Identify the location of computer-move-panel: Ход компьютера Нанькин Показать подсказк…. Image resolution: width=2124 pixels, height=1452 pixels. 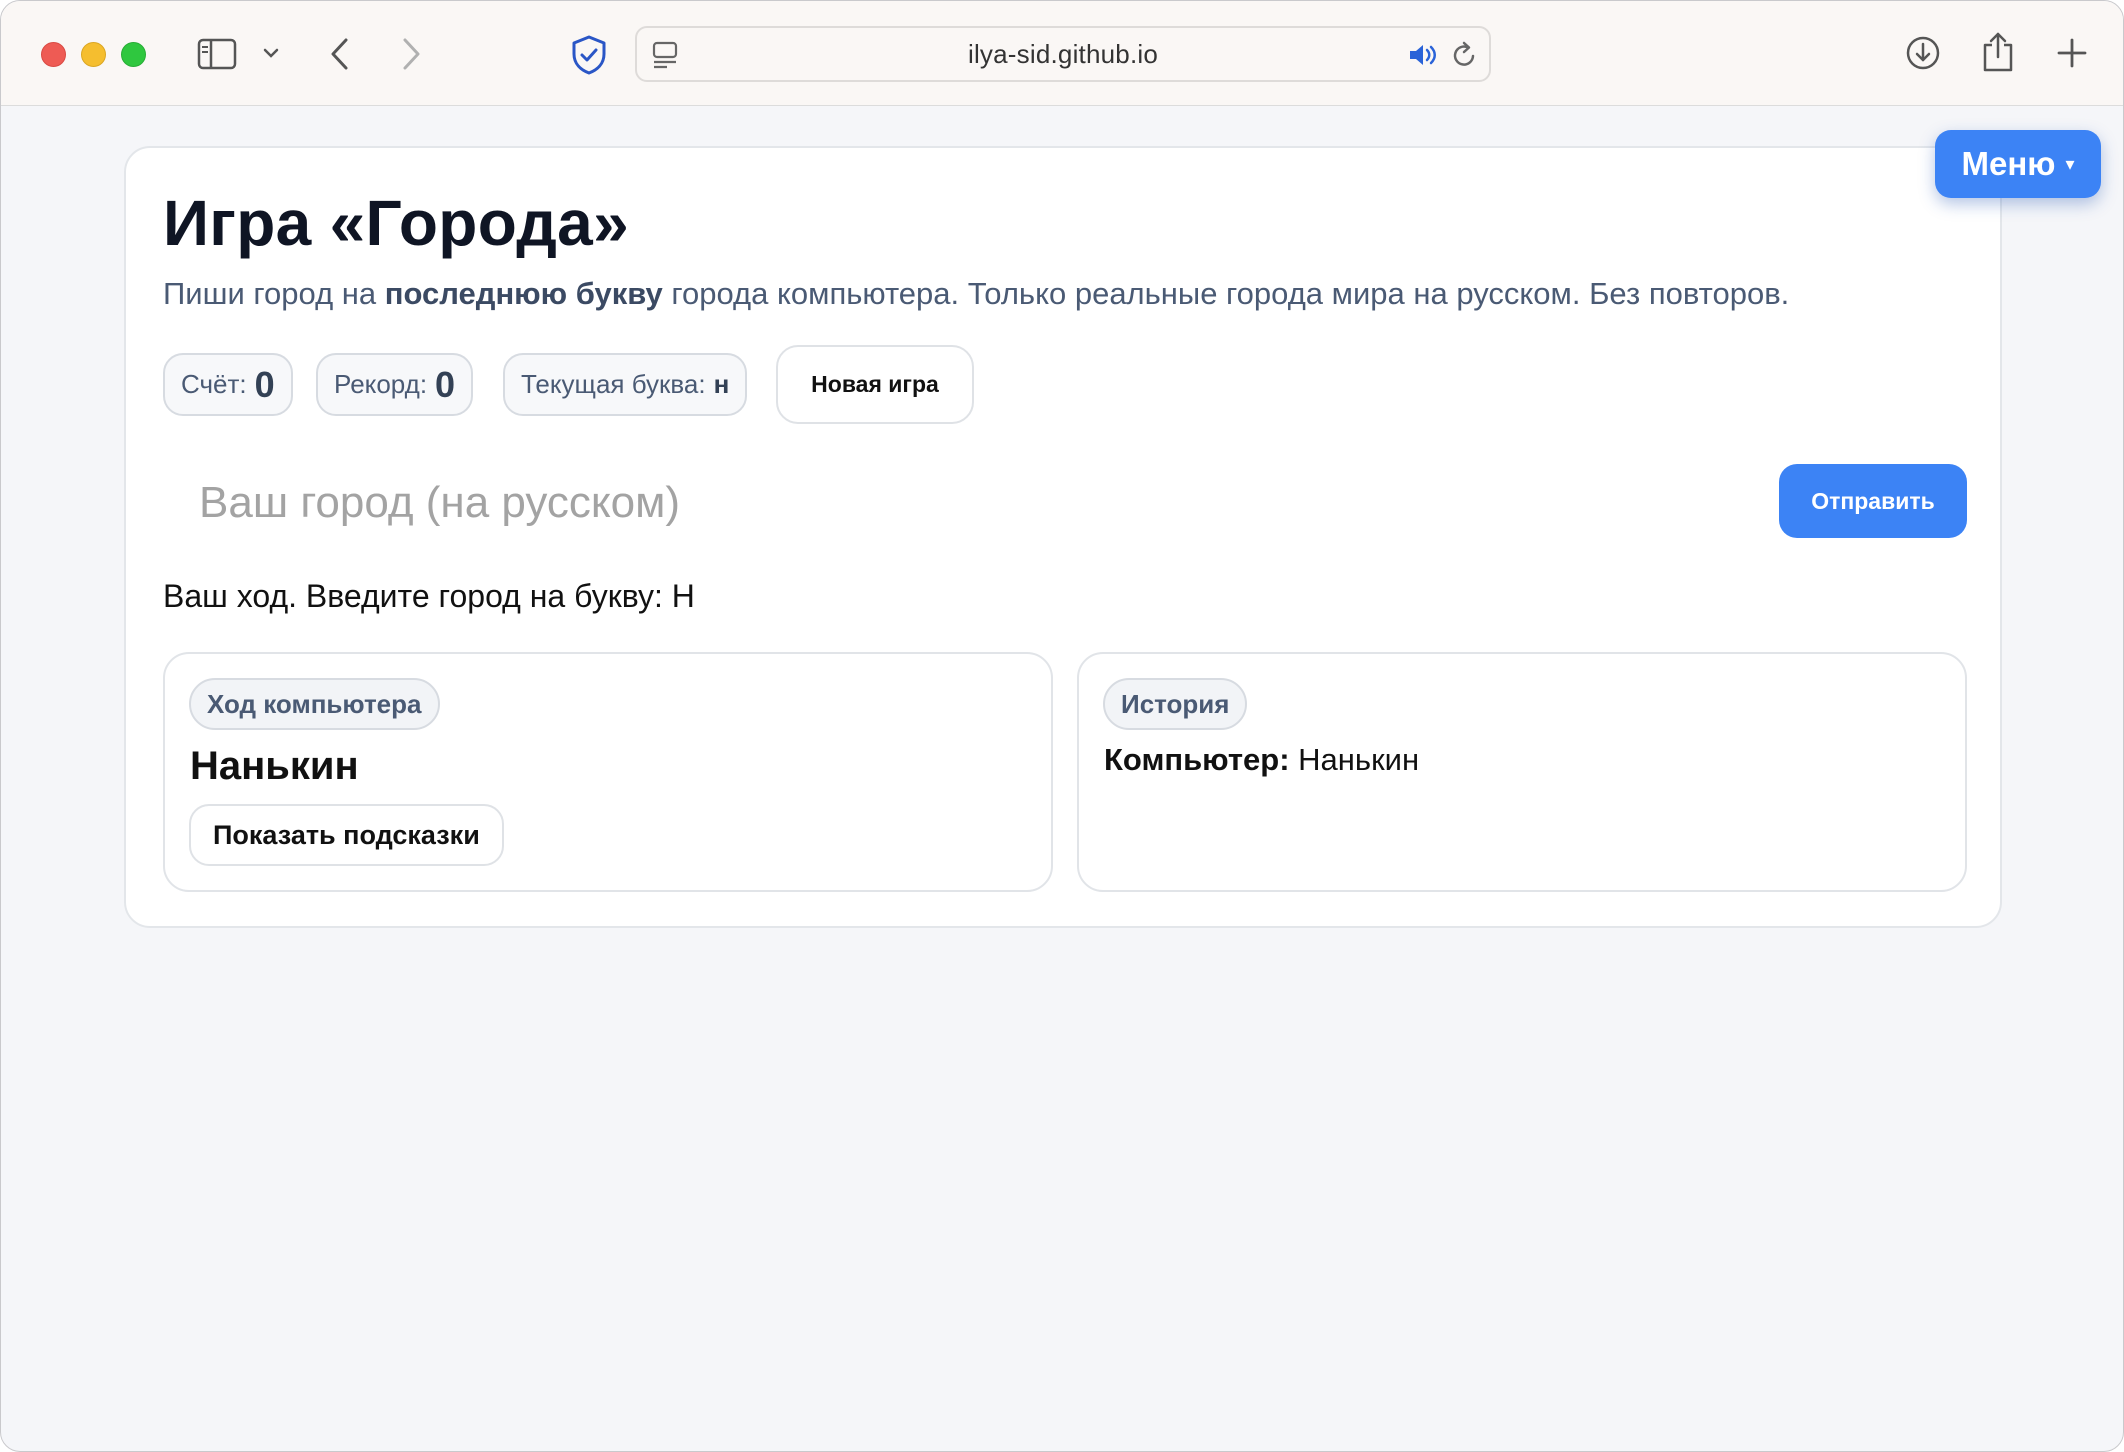
(608, 772).